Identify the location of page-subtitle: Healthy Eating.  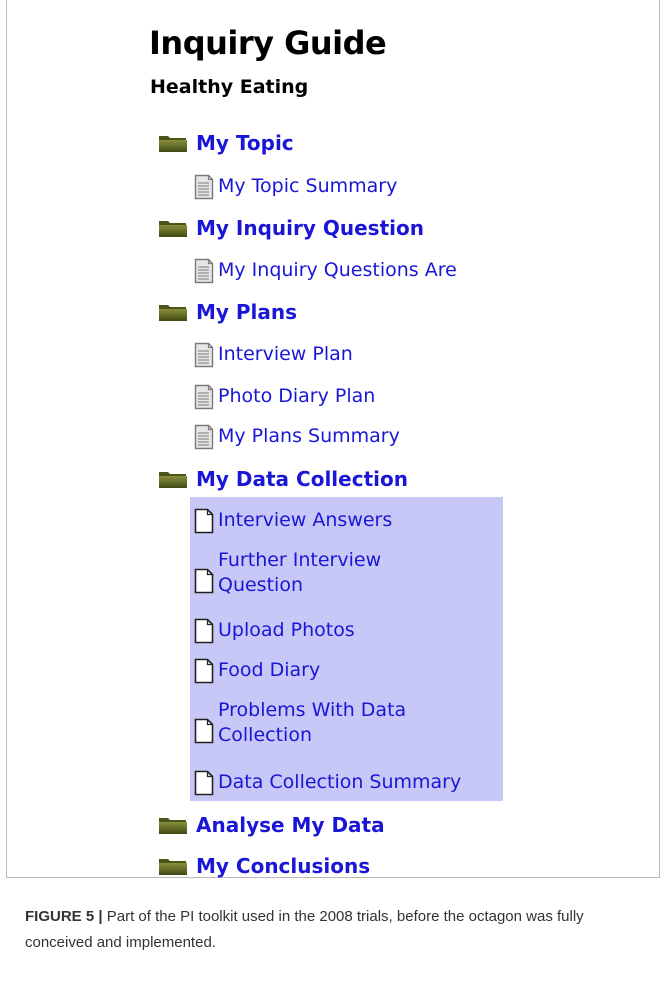
(229, 87).